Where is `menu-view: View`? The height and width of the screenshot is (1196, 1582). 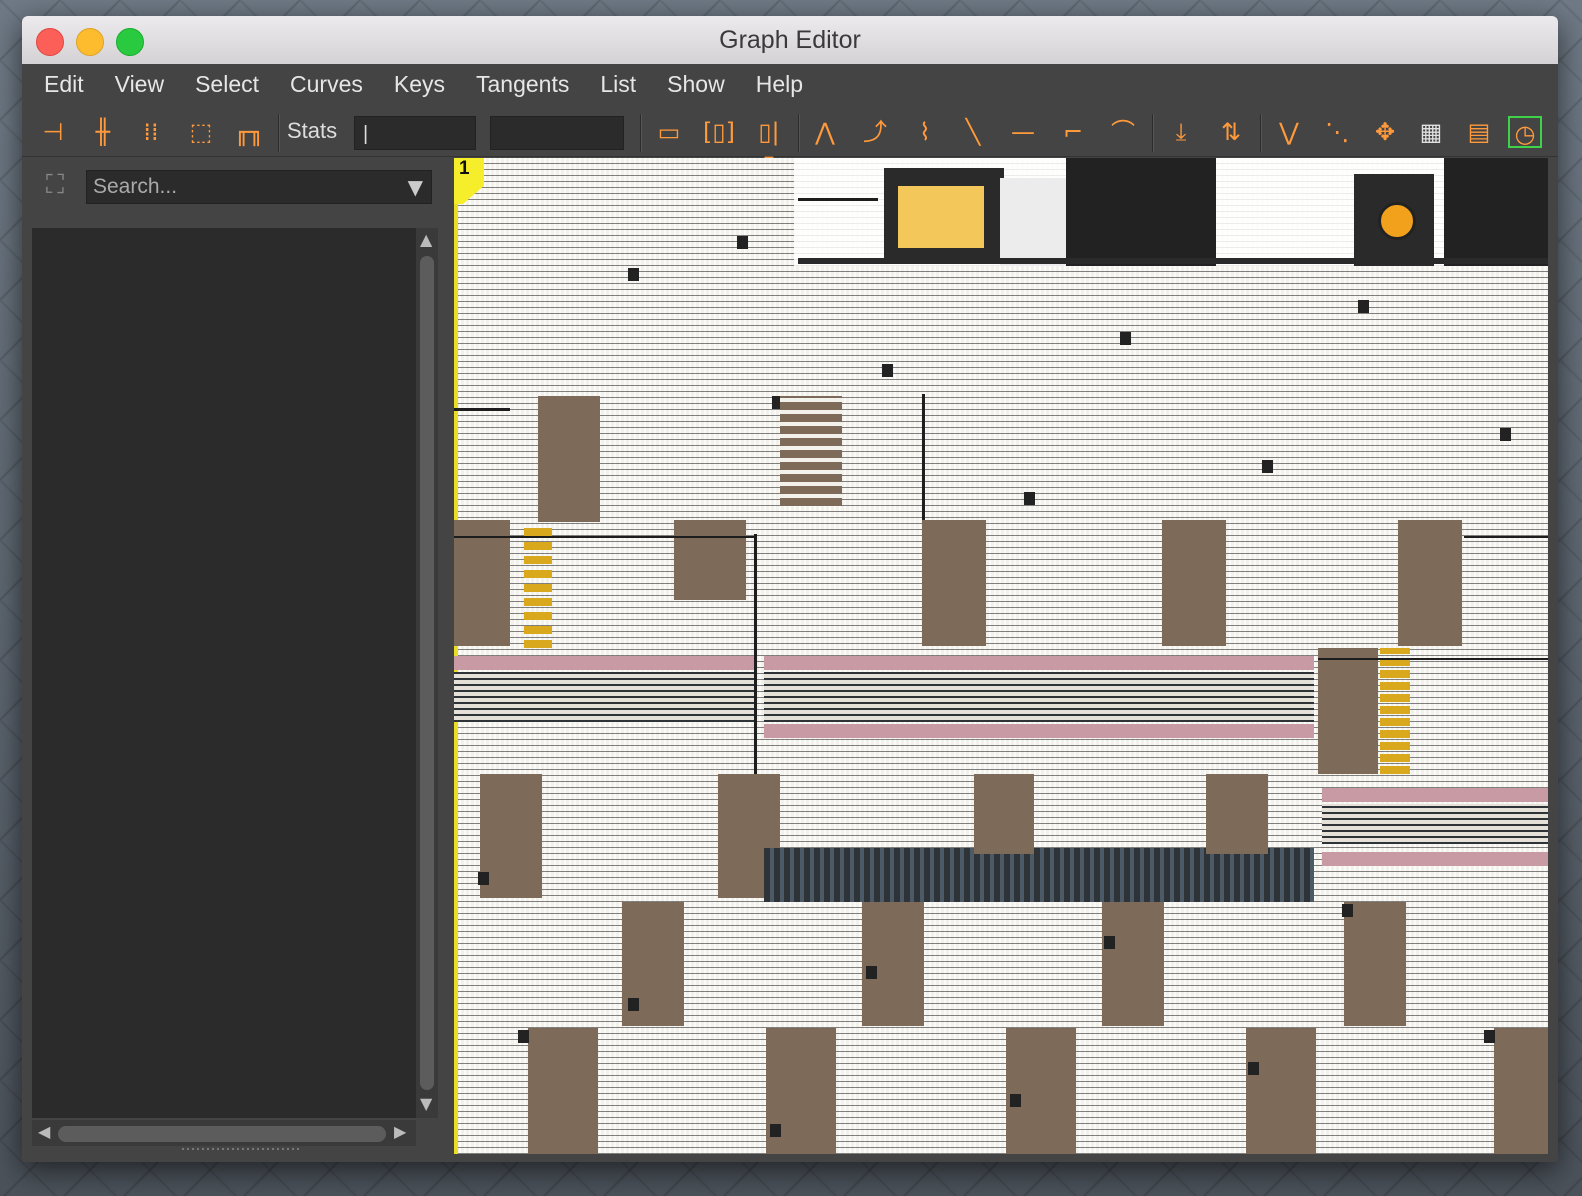
menu-view: View is located at coordinates (139, 84).